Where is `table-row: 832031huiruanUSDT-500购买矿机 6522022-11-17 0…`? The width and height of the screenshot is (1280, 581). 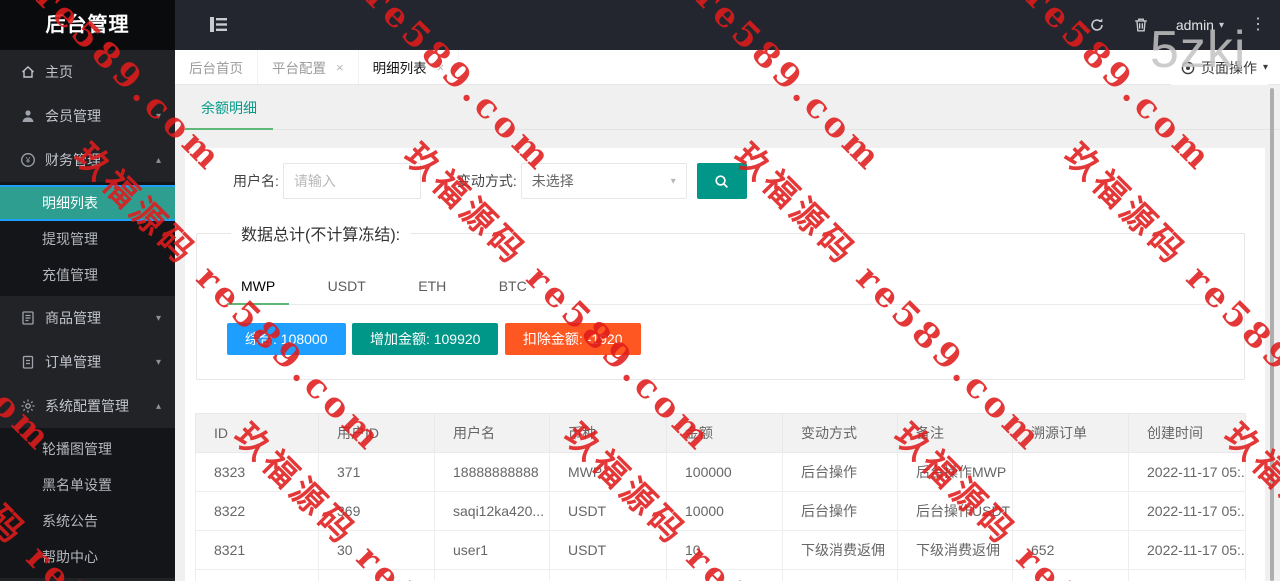 table-row: 832031huiruanUSDT-500购买矿机 6522022-11-17 0… is located at coordinates (720, 575).